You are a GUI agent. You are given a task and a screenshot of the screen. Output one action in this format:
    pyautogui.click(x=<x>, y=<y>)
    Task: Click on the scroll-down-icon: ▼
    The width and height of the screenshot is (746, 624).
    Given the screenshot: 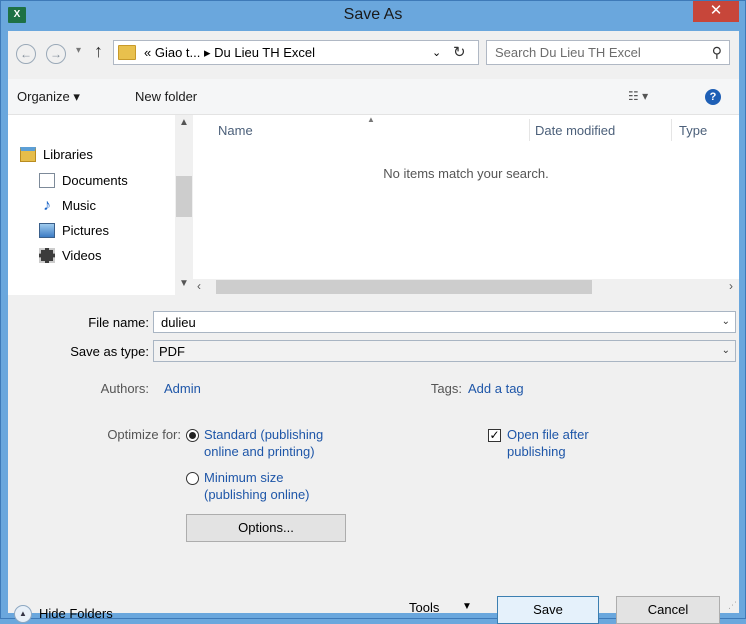 What is the action you would take?
    pyautogui.click(x=184, y=283)
    